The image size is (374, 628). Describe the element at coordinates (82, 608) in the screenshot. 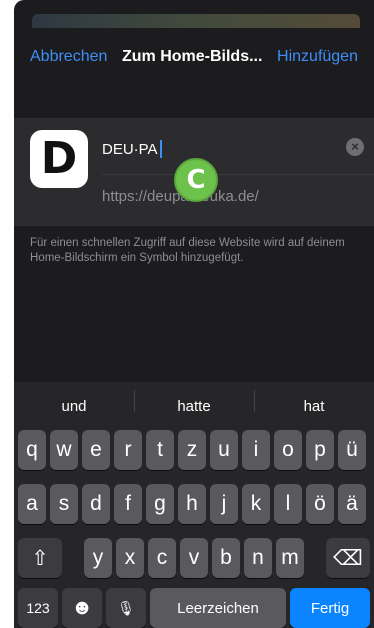

I see `emoji-icon: ☻` at that location.